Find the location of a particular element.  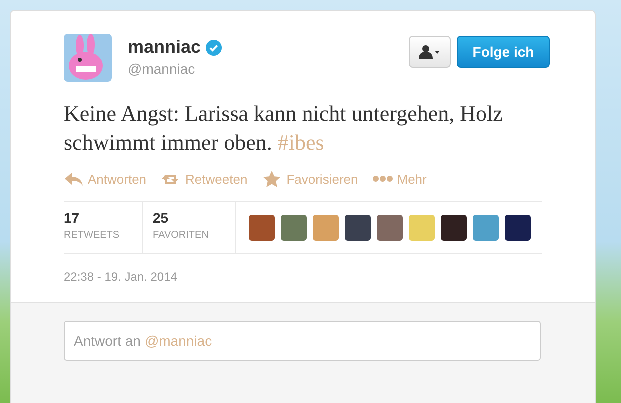

stat-count: 17 is located at coordinates (97, 218).